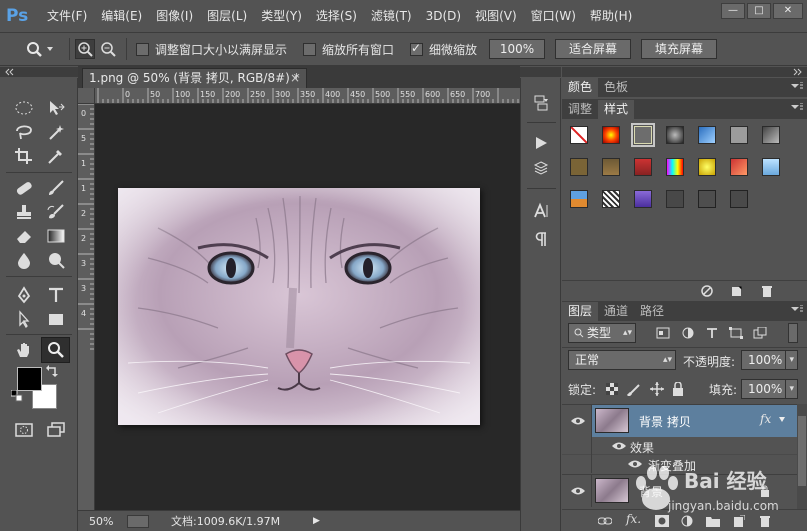 This screenshot has width=807, height=531. I want to click on actions-panel-button, so click(541, 143).